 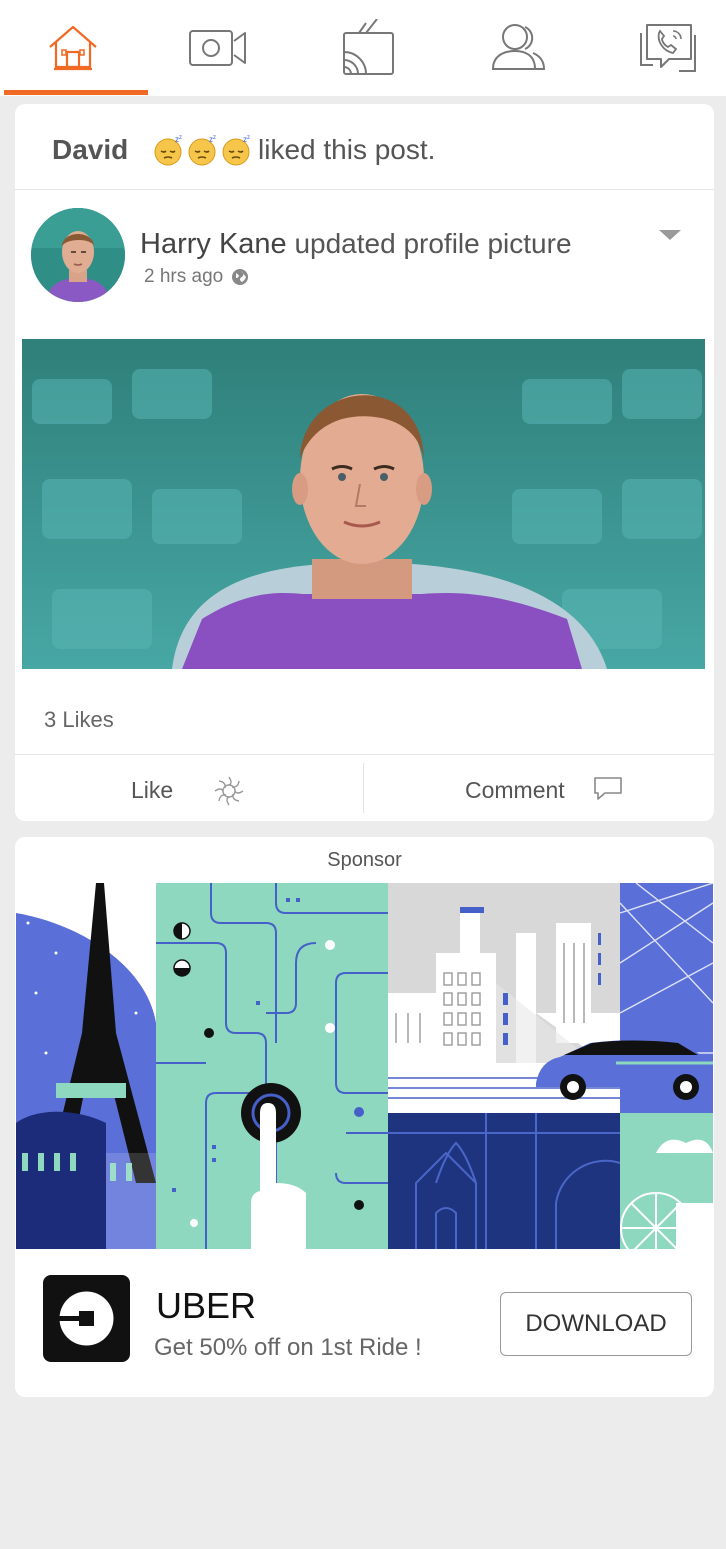 What do you see at coordinates (86, 1318) in the screenshot?
I see `uber-logo-icon` at bounding box center [86, 1318].